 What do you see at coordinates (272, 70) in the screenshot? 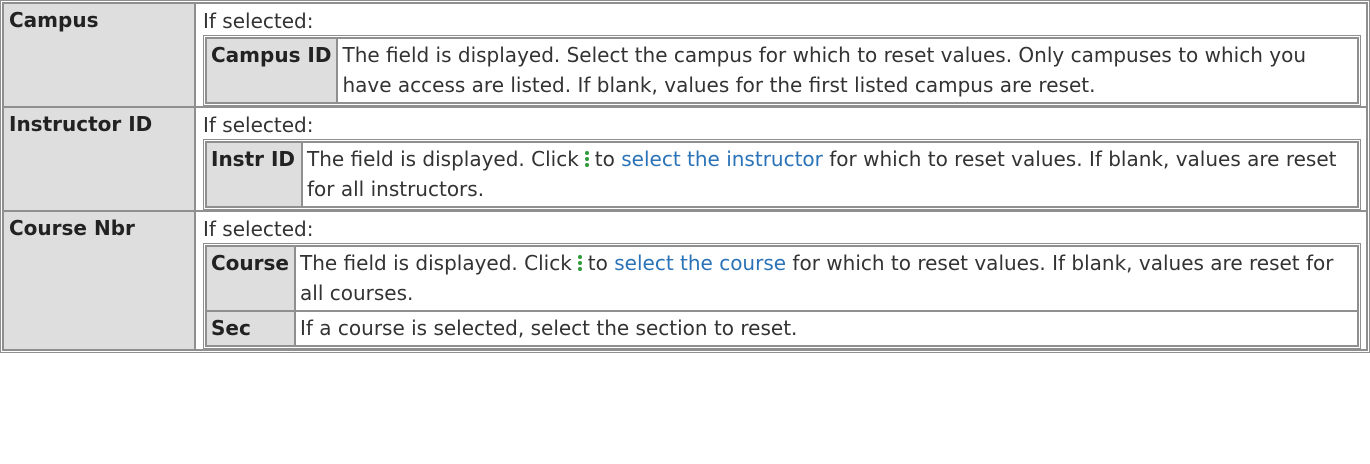
I see `field-label-campus-id: Campus ID` at bounding box center [272, 70].